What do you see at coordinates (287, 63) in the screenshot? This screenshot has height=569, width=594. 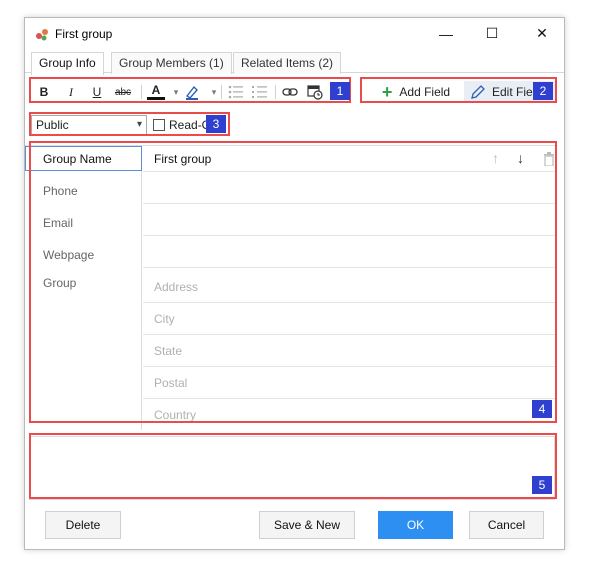 I see `tab-related-items: Related Items (2)` at bounding box center [287, 63].